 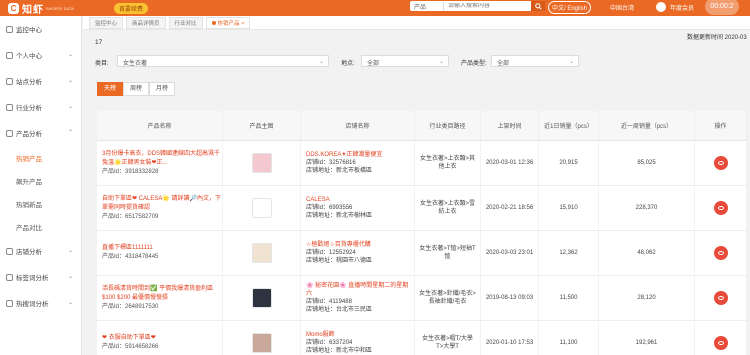 I want to click on store-address: 店铺地址：台北市三民區, so click(x=339, y=310).